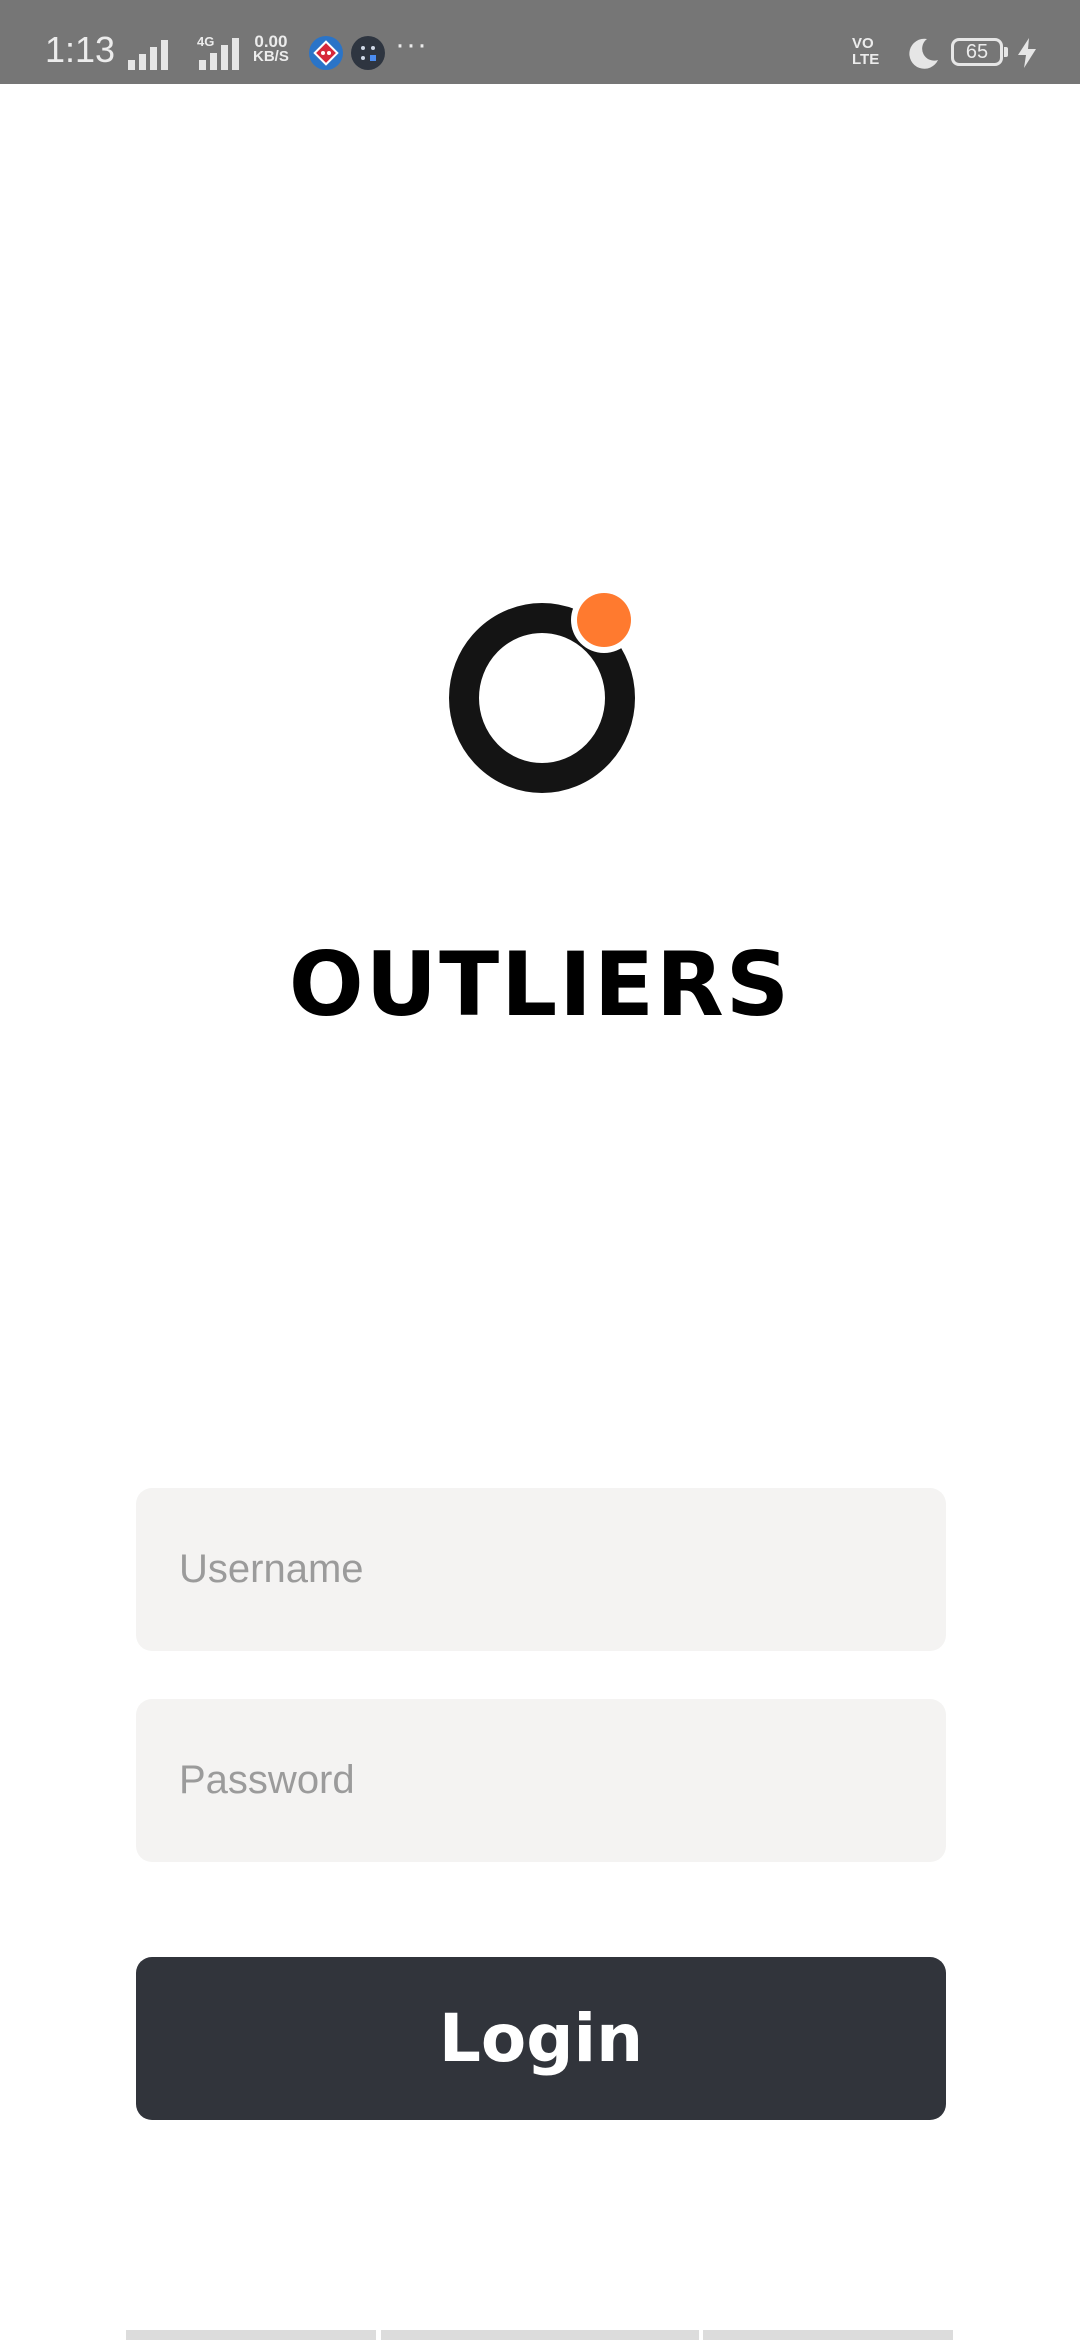 This screenshot has height=2340, width=1080. Describe the element at coordinates (368, 53) in the screenshot. I see `app-notification-icon` at that location.